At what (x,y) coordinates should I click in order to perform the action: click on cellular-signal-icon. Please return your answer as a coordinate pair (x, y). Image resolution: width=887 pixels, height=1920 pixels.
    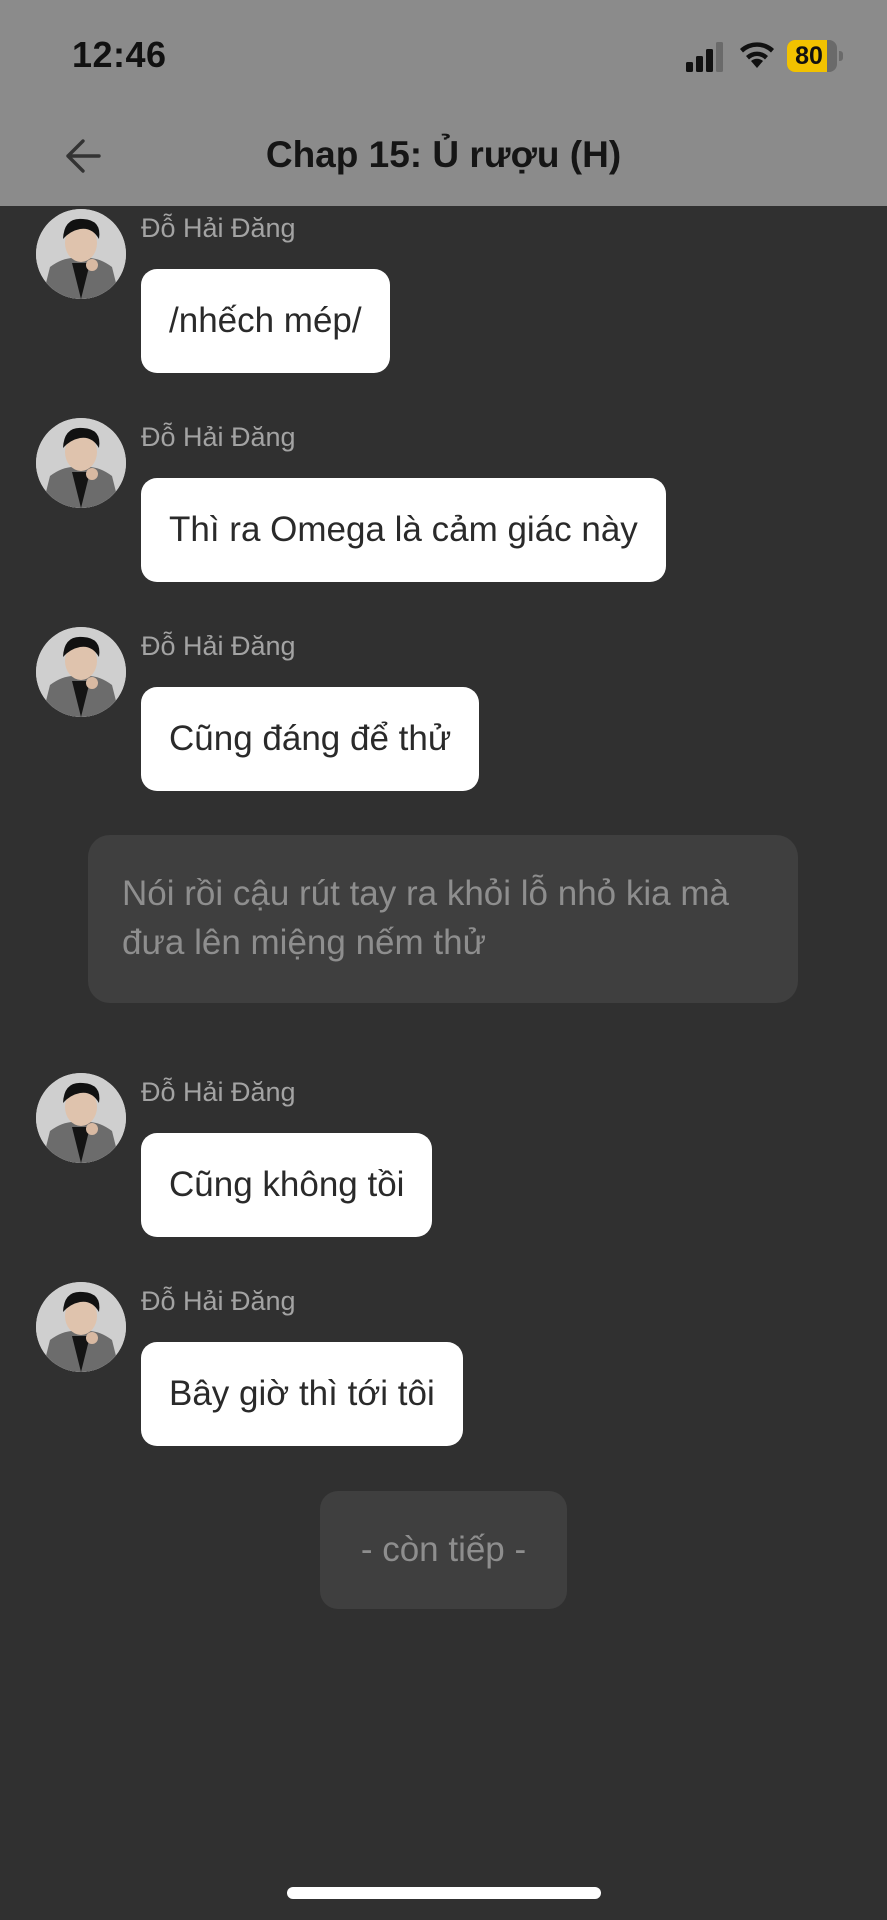
    Looking at the image, I should click on (704, 57).